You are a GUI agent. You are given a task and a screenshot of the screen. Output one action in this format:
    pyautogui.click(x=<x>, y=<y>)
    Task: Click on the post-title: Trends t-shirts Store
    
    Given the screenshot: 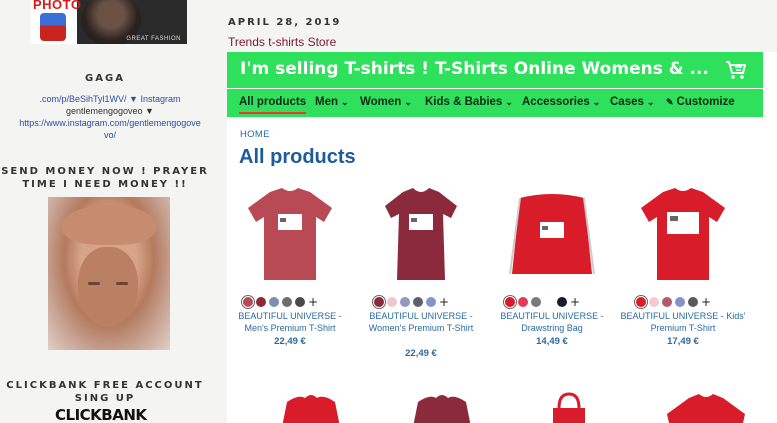 What is the action you would take?
    pyautogui.click(x=282, y=42)
    